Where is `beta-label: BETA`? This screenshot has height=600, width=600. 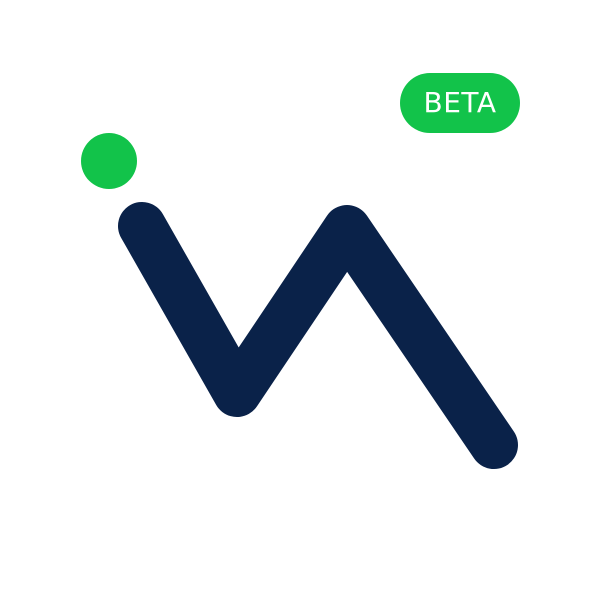 beta-label: BETA is located at coordinates (460, 102).